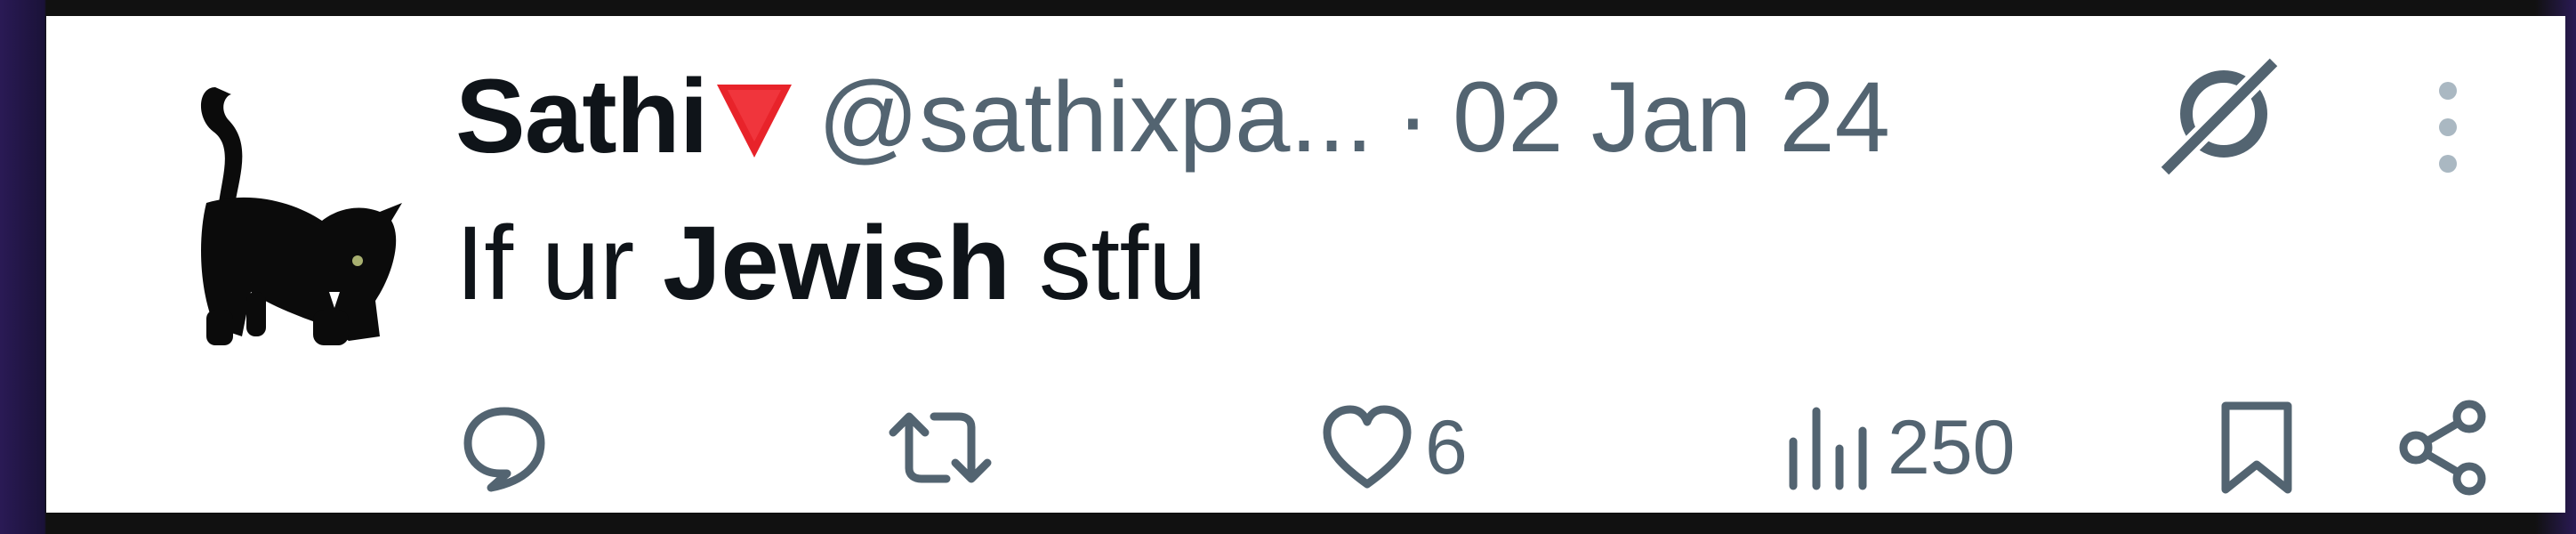 The height and width of the screenshot is (534, 2576). I want to click on tweet-header: Sathi @sathixpa... · 02 Jan 24, so click(1172, 116).